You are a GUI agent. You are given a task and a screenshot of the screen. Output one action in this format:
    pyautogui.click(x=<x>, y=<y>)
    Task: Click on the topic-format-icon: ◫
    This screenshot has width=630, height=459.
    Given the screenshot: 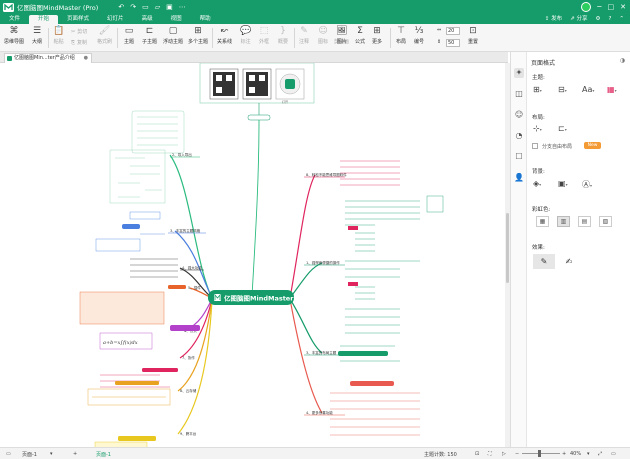 What is the action you would take?
    pyautogui.click(x=519, y=94)
    